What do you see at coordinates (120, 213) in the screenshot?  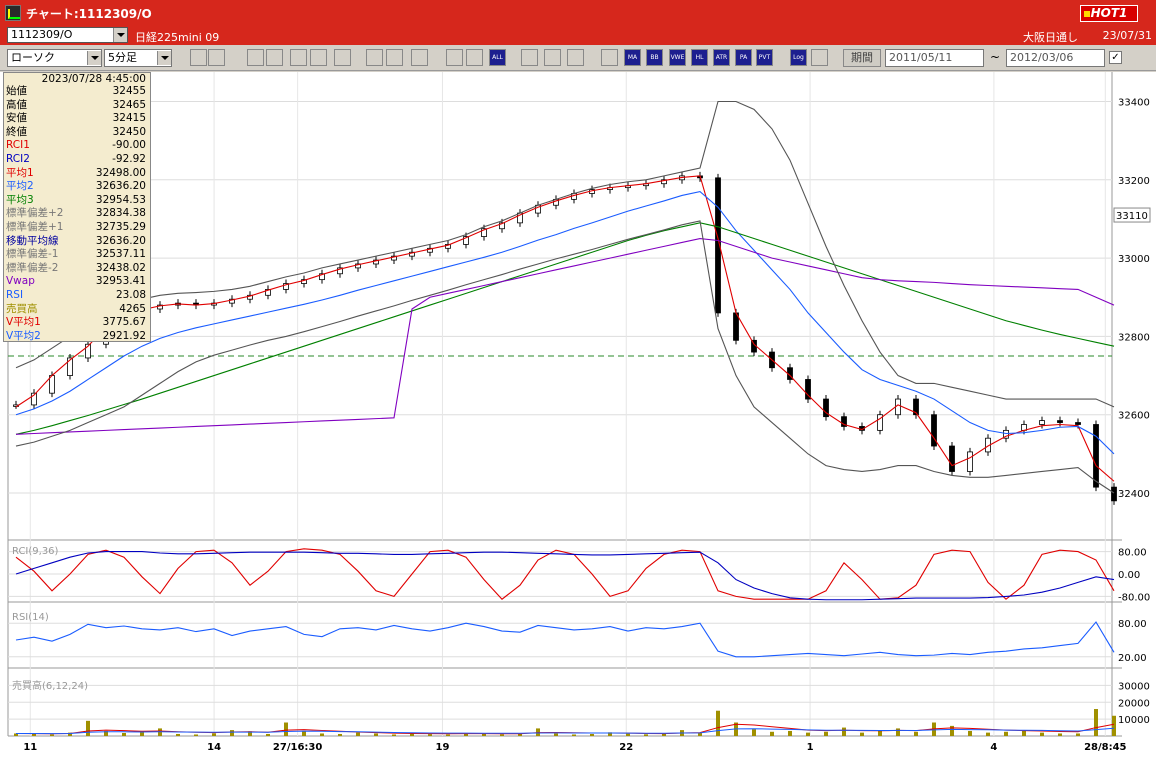 I see `data-row-value: 32834.38` at bounding box center [120, 213].